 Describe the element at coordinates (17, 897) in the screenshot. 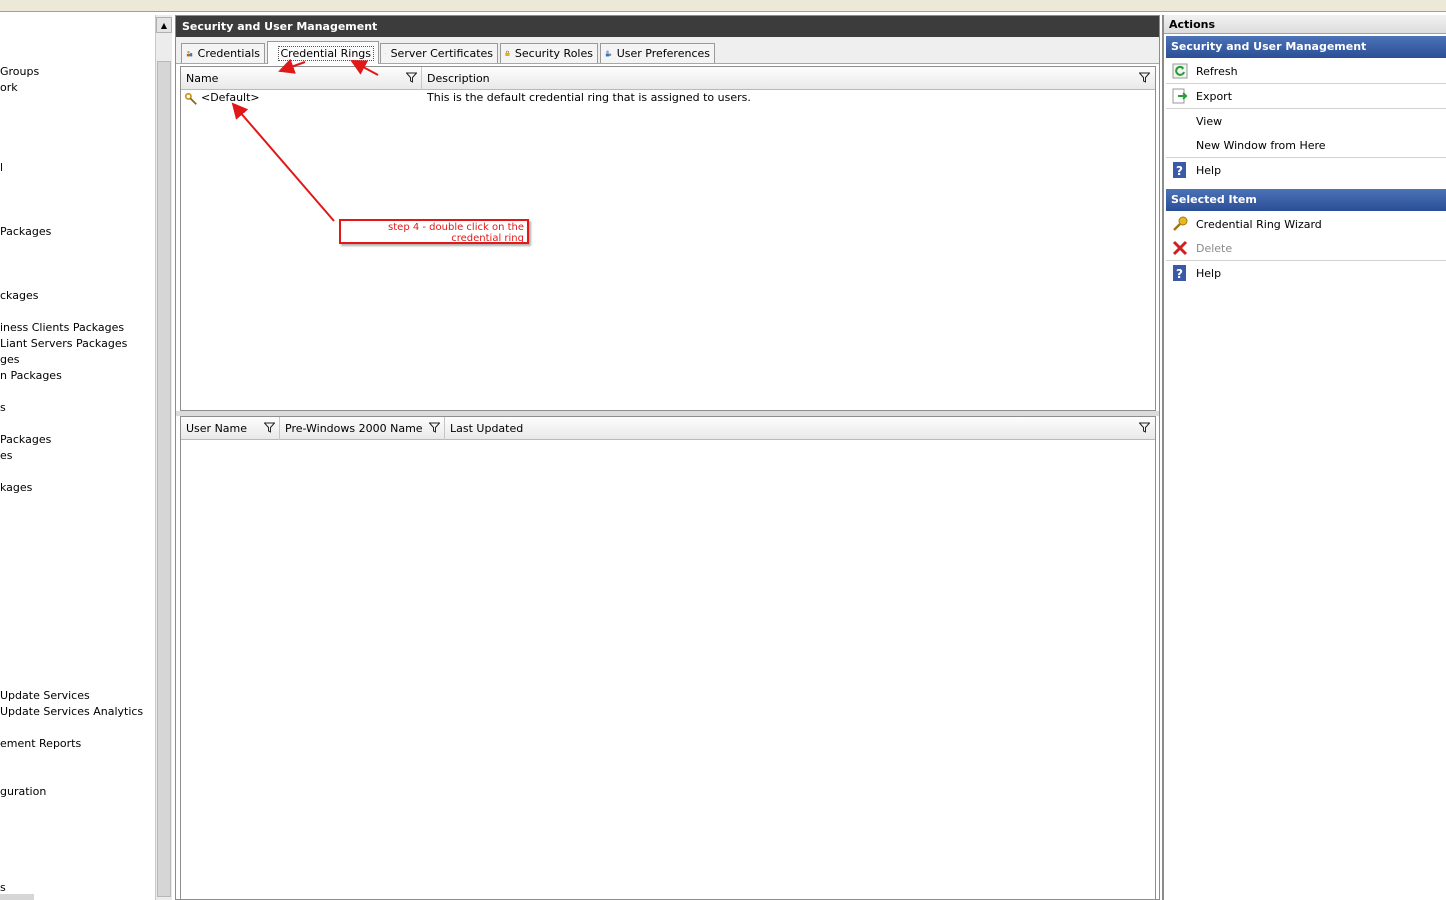

I see `tree-horizontal-scrollbar` at that location.